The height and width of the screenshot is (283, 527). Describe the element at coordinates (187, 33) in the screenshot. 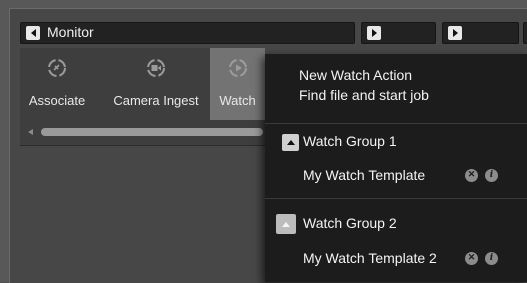

I see `monitor-header: Monitor` at that location.